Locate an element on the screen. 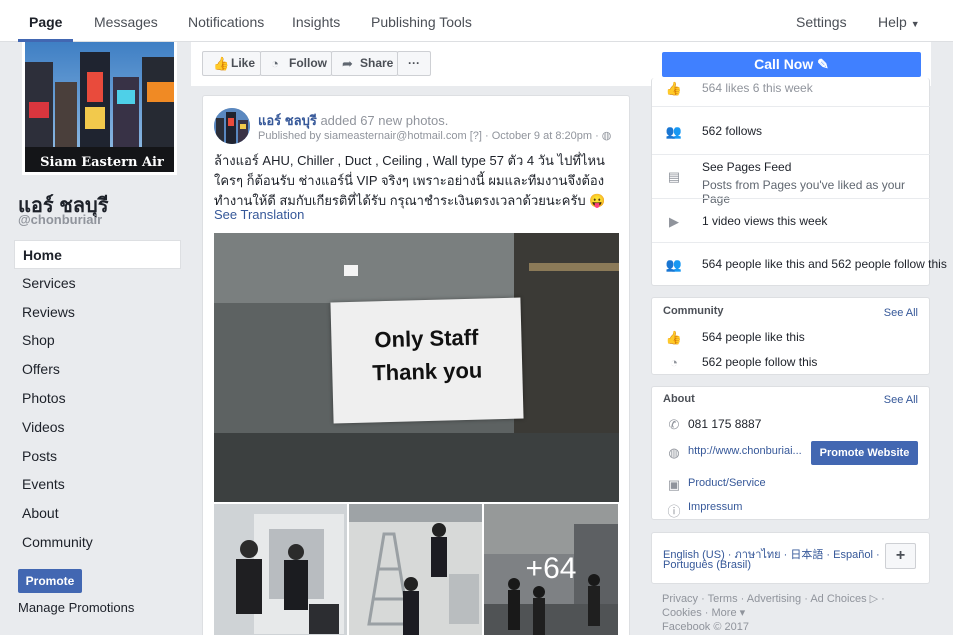  sign-line-1: Only Staff is located at coordinates (426, 338).